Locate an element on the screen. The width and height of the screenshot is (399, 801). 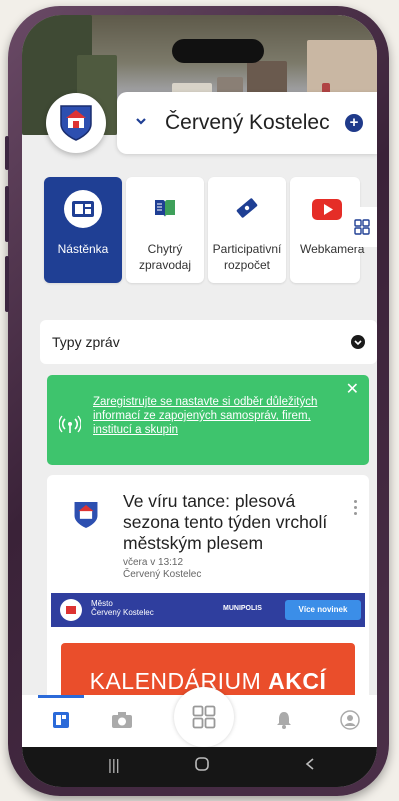
nav-profile is located at coordinates (350, 720).